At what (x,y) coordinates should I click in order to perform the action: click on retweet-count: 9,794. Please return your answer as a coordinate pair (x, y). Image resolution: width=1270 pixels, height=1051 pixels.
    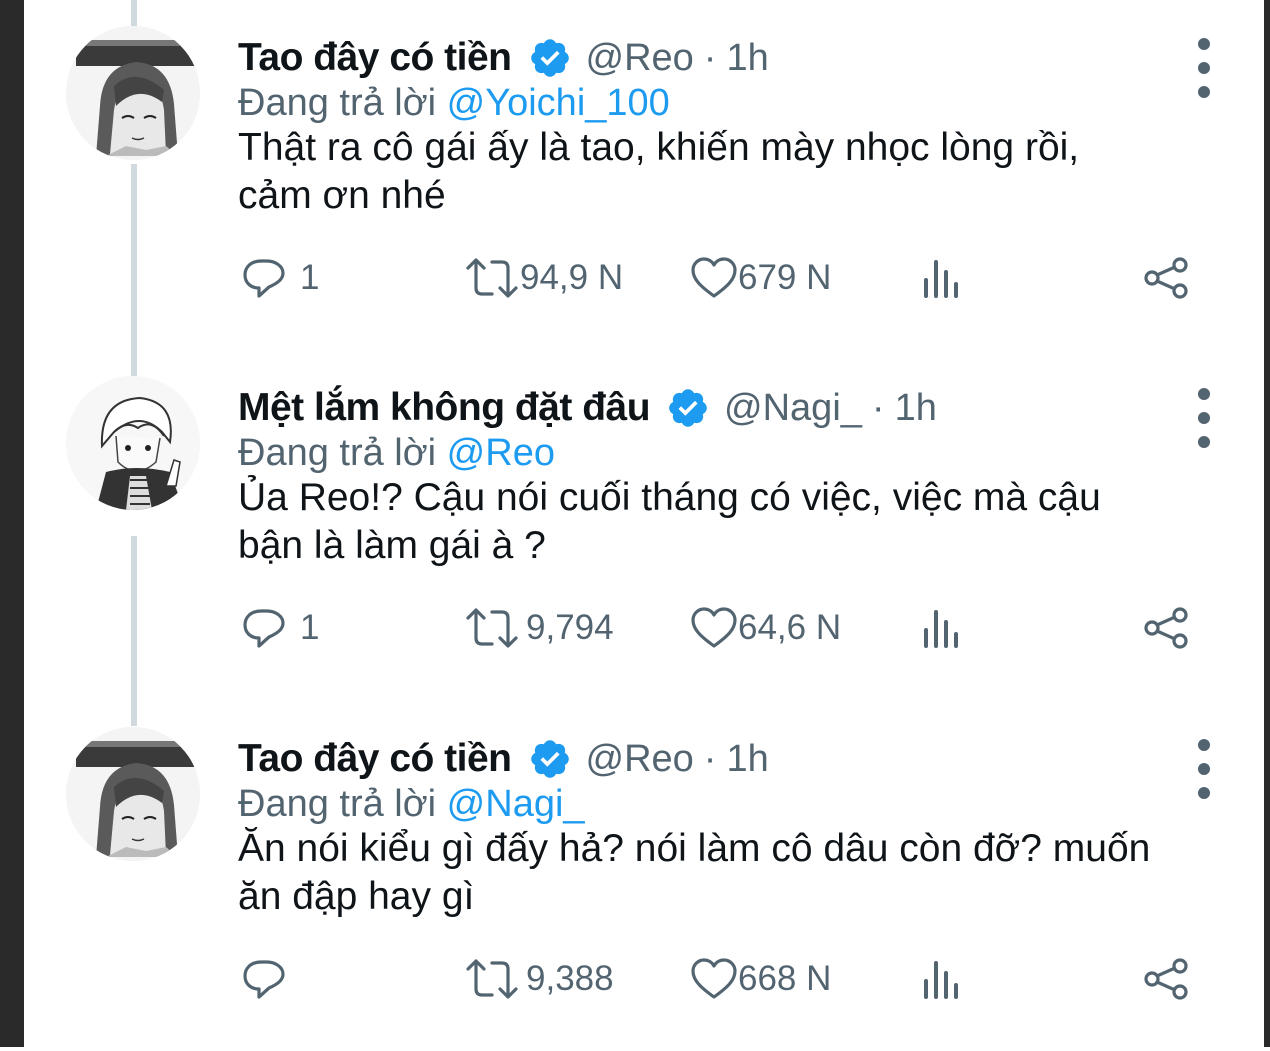
    Looking at the image, I should click on (570, 627).